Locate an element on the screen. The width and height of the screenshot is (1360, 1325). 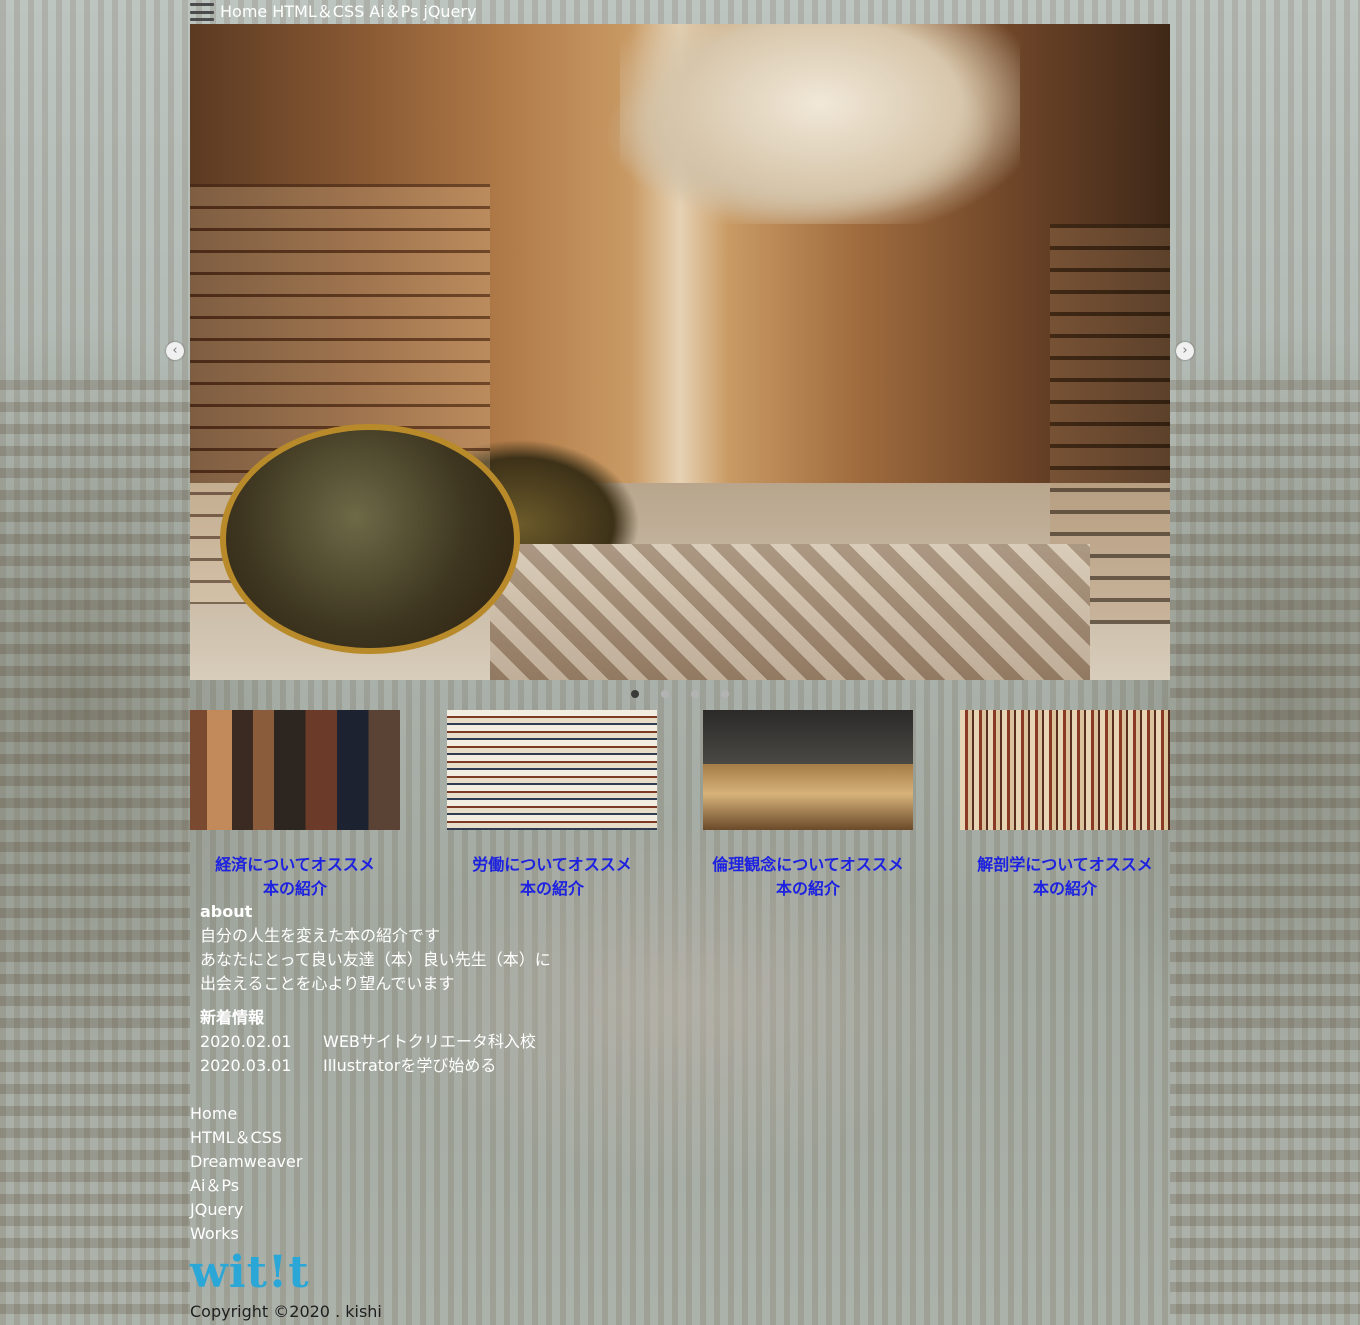
card-economics-image is located at coordinates (295, 770).